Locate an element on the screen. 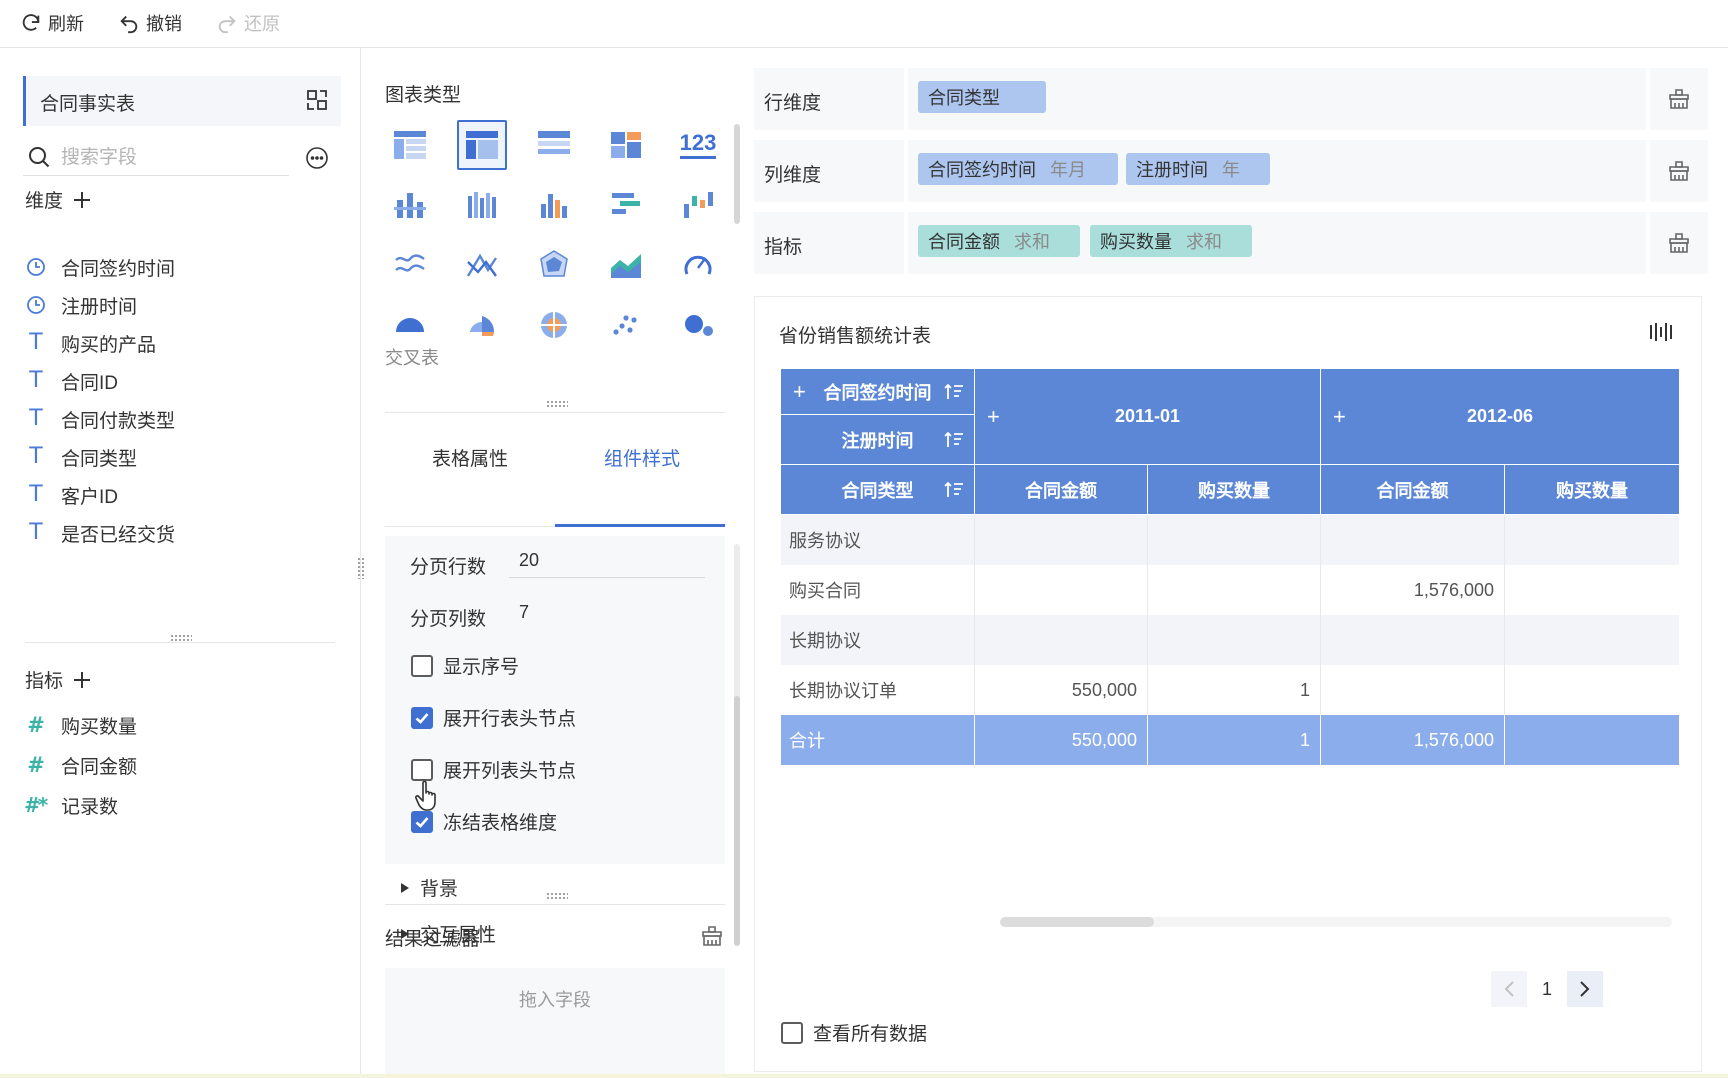 This screenshot has width=1728, height=1078. chart-type-scatter is located at coordinates (626, 325).